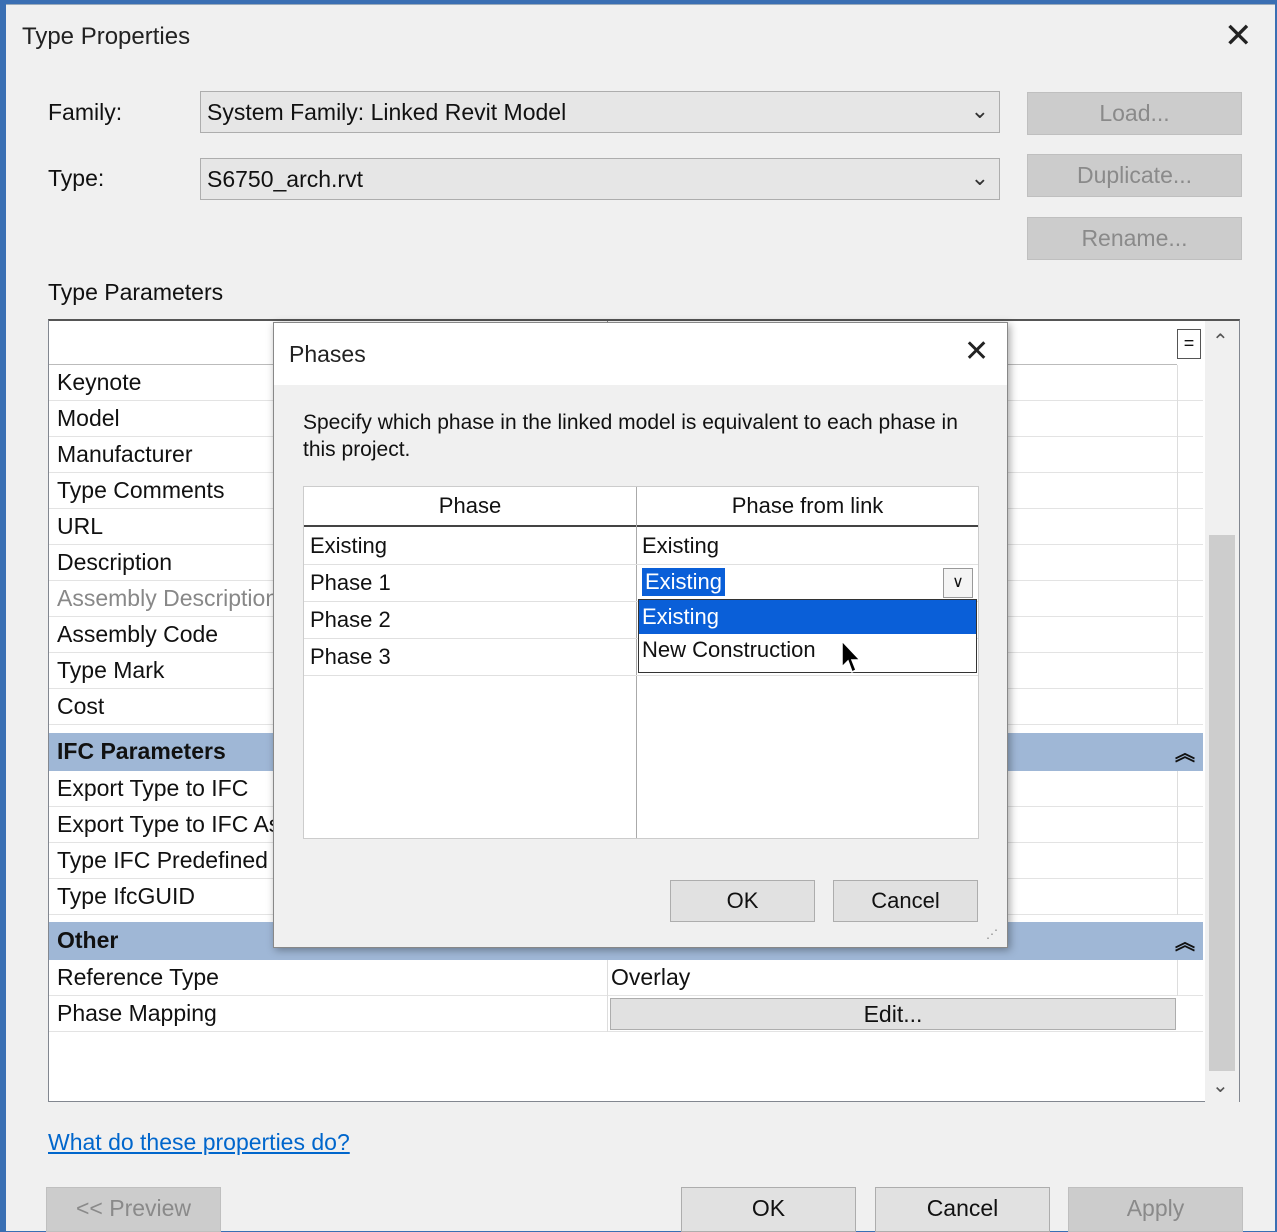 The height and width of the screenshot is (1232, 1277). What do you see at coordinates (115, 562) in the screenshot?
I see `param-name: Description` at bounding box center [115, 562].